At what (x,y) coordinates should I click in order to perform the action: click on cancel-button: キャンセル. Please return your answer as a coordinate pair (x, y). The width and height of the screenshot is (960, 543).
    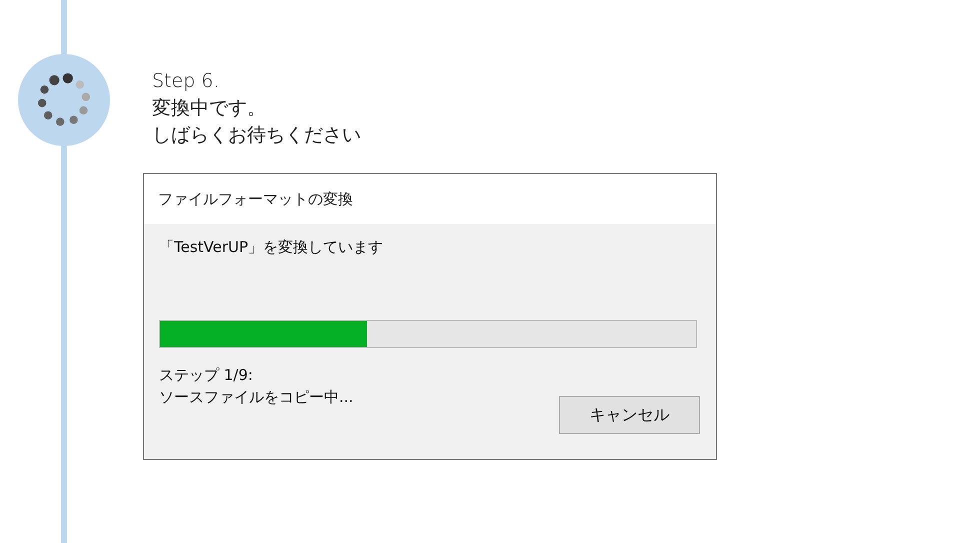
    Looking at the image, I should click on (629, 415).